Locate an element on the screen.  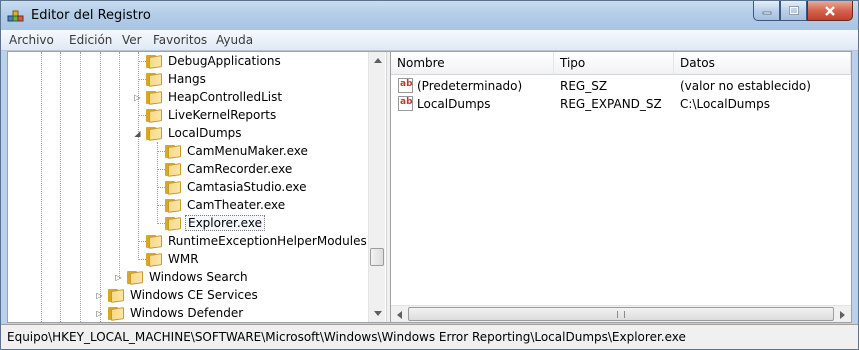
tree-item-wmr: WMR is located at coordinates (173, 259).